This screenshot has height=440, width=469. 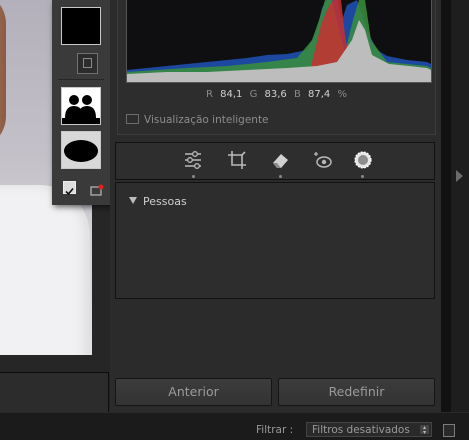 What do you see at coordinates (459, 176) in the screenshot?
I see `collapse-panel-arrow-icon` at bounding box center [459, 176].